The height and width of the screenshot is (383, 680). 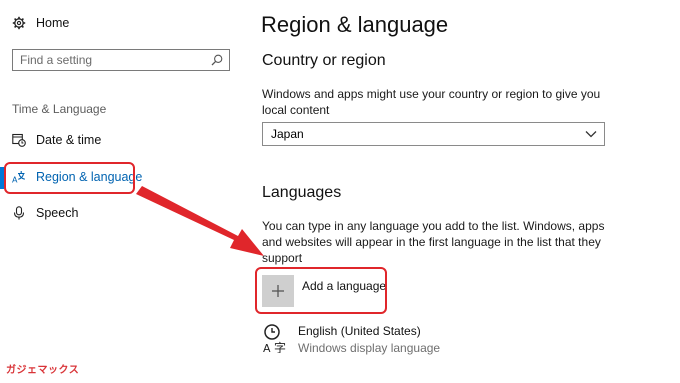 I want to click on microphone-icon, so click(x=19, y=213).